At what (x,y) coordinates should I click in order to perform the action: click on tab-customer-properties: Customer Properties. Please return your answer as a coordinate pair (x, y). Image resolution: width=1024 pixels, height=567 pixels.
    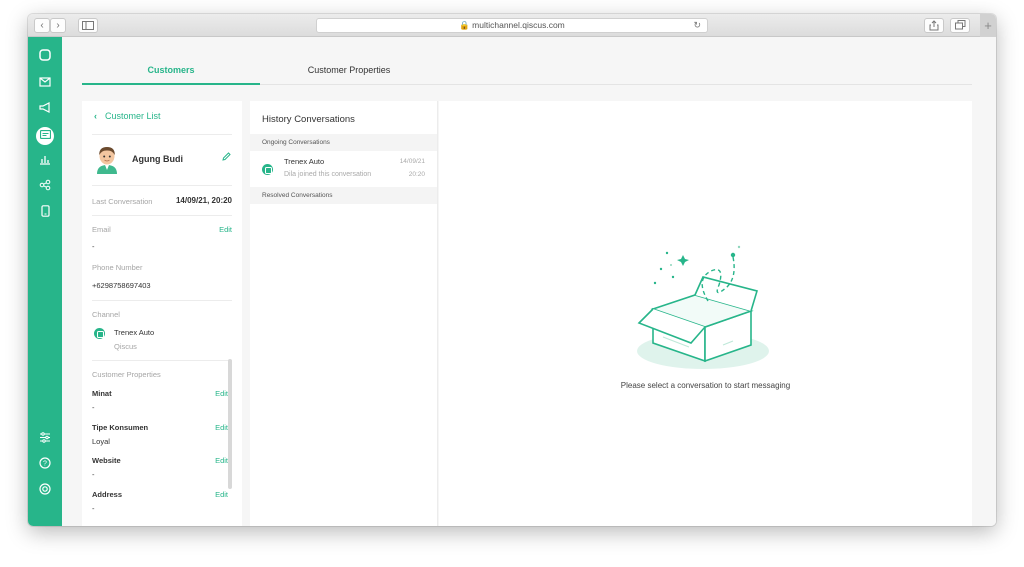
    Looking at the image, I should click on (349, 70).